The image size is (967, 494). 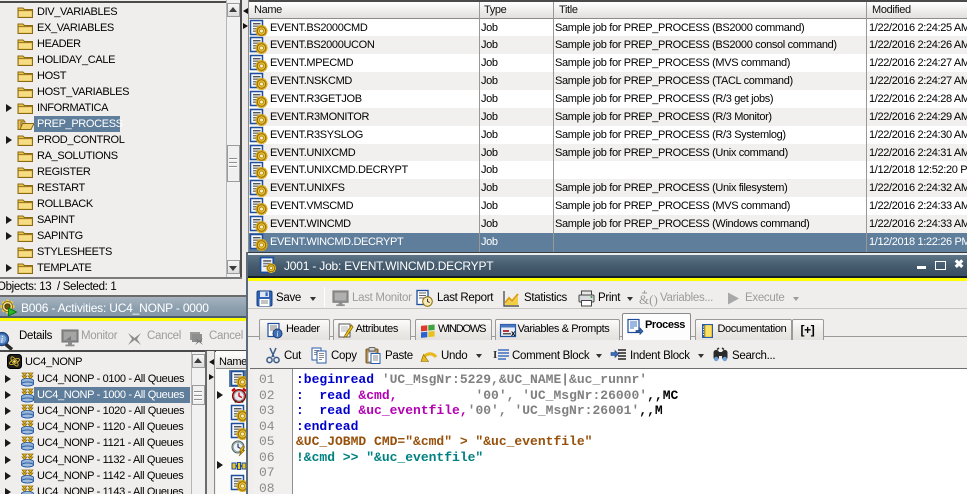 I want to click on svg-text: i, so click(x=277, y=334).